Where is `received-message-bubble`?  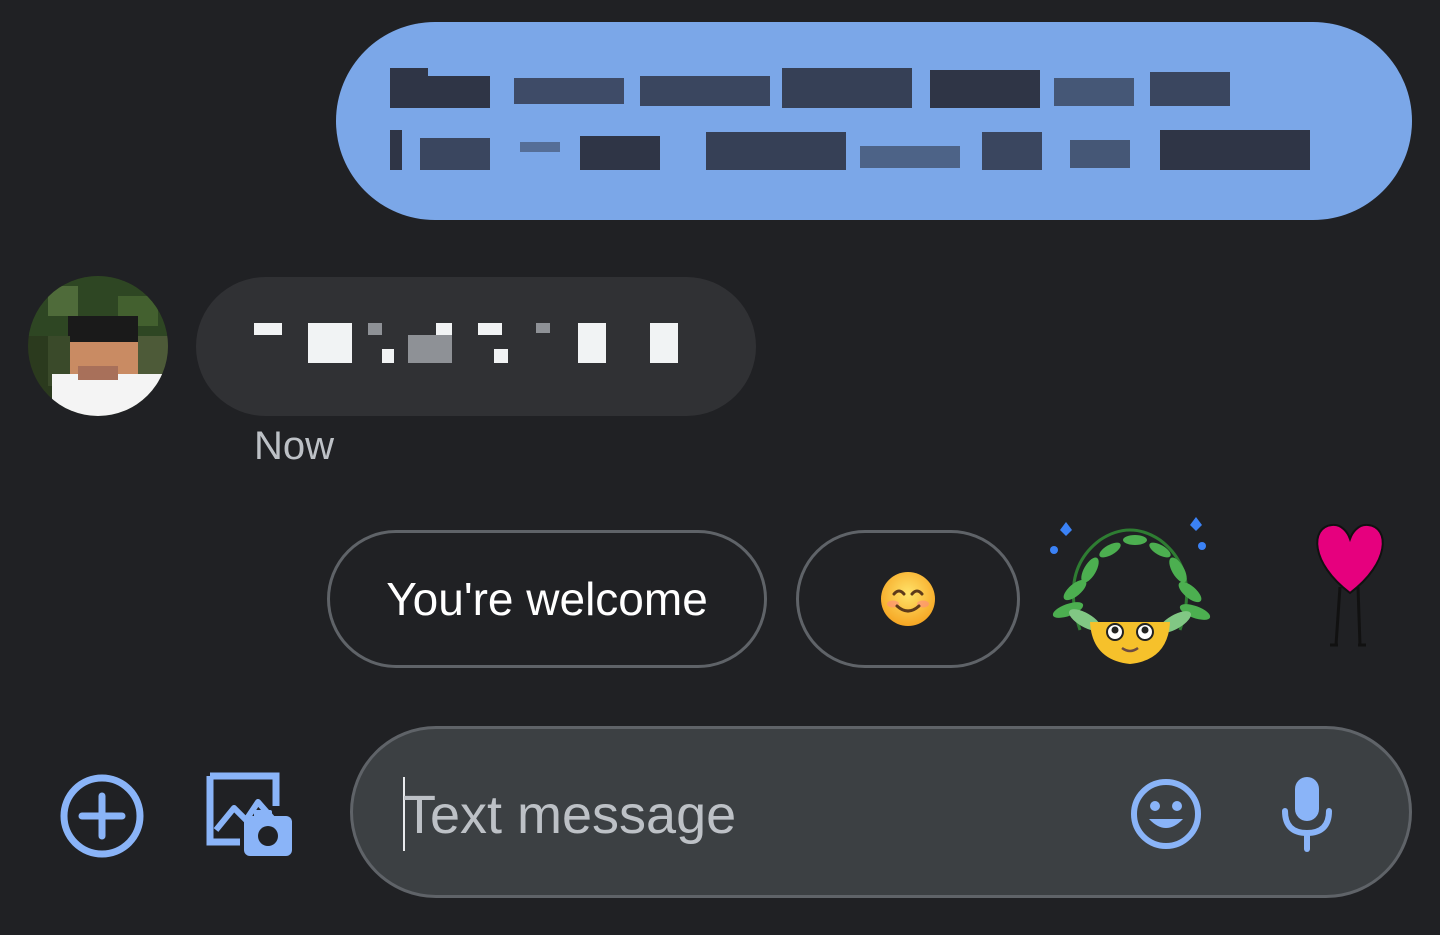 received-message-bubble is located at coordinates (476, 346).